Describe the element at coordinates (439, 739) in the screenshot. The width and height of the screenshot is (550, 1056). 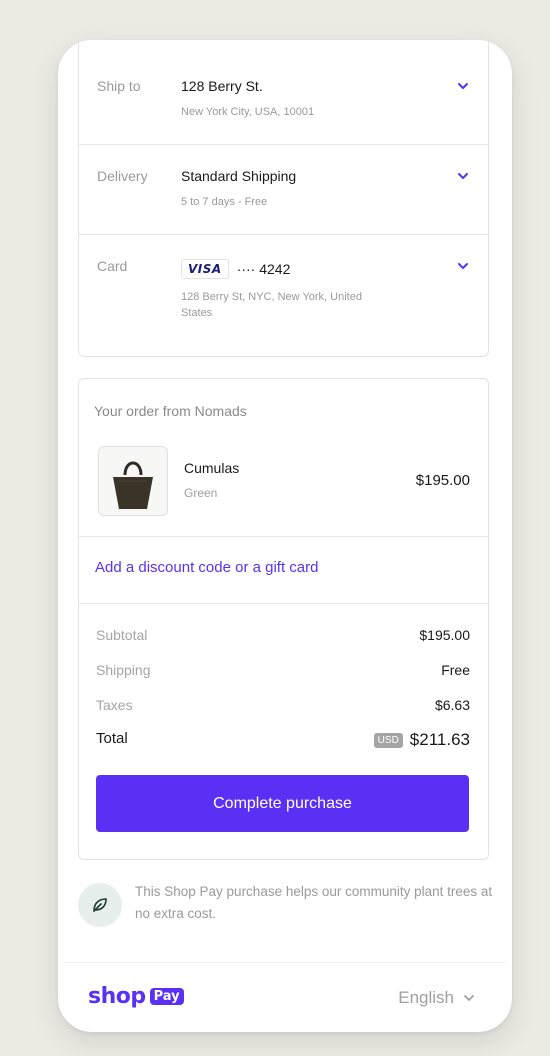
I see `total-value: $211.63` at that location.